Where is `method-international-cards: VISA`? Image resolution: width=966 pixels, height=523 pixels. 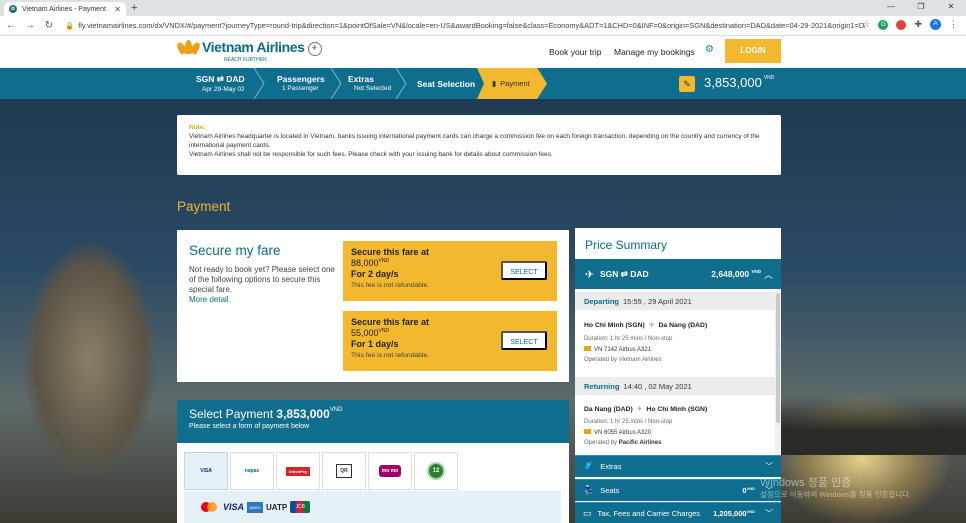
method-international-cards: VISA is located at coordinates (206, 471).